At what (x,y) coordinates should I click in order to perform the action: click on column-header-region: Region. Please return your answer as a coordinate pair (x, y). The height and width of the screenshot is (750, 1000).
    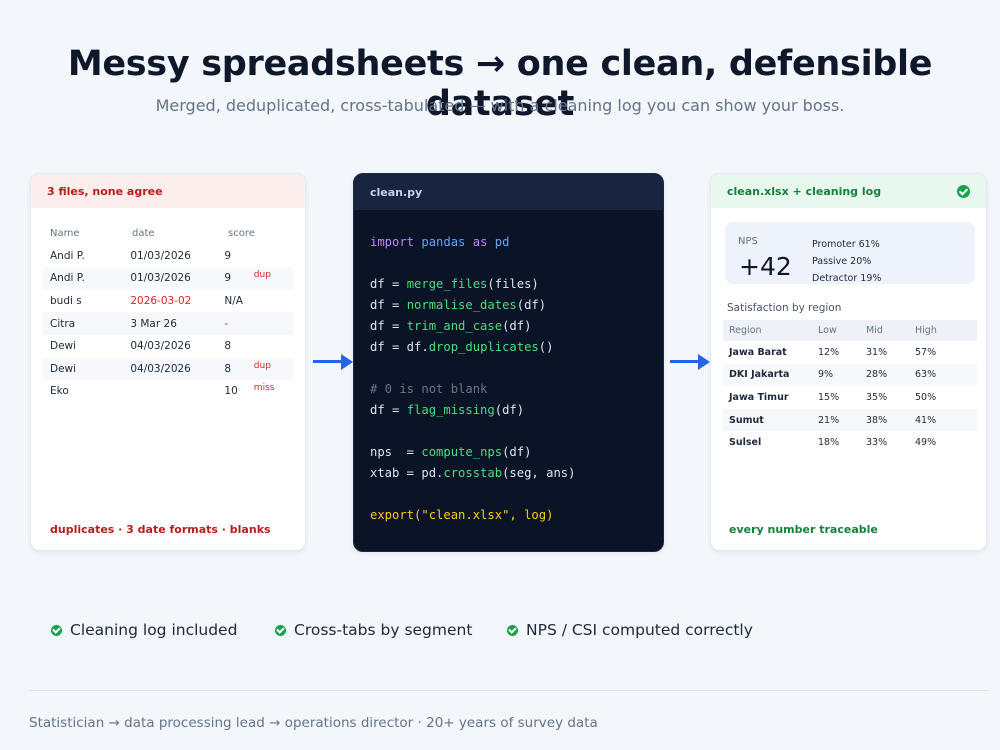
    Looking at the image, I should click on (745, 330).